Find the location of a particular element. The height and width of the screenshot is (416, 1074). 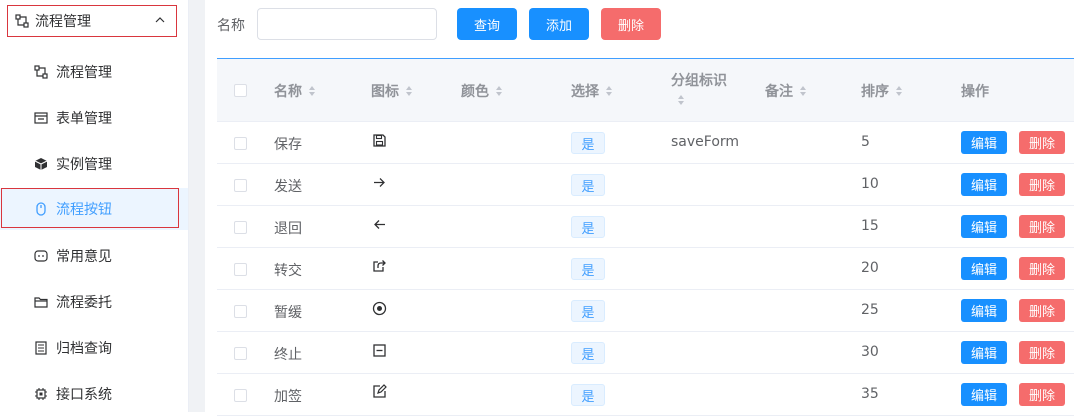

column-header-select: 选择 is located at coordinates (592, 91).